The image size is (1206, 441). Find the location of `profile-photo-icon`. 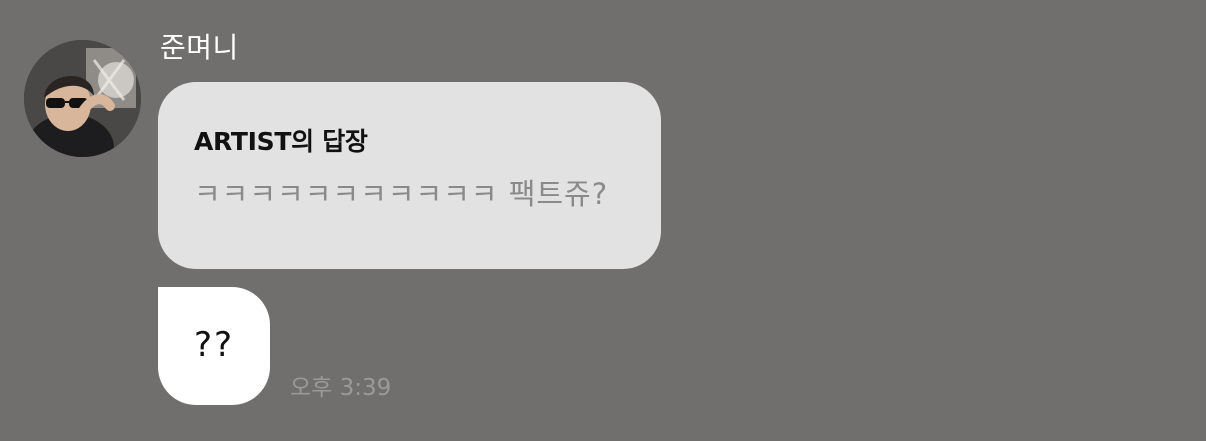

profile-photo-icon is located at coordinates (82, 98).